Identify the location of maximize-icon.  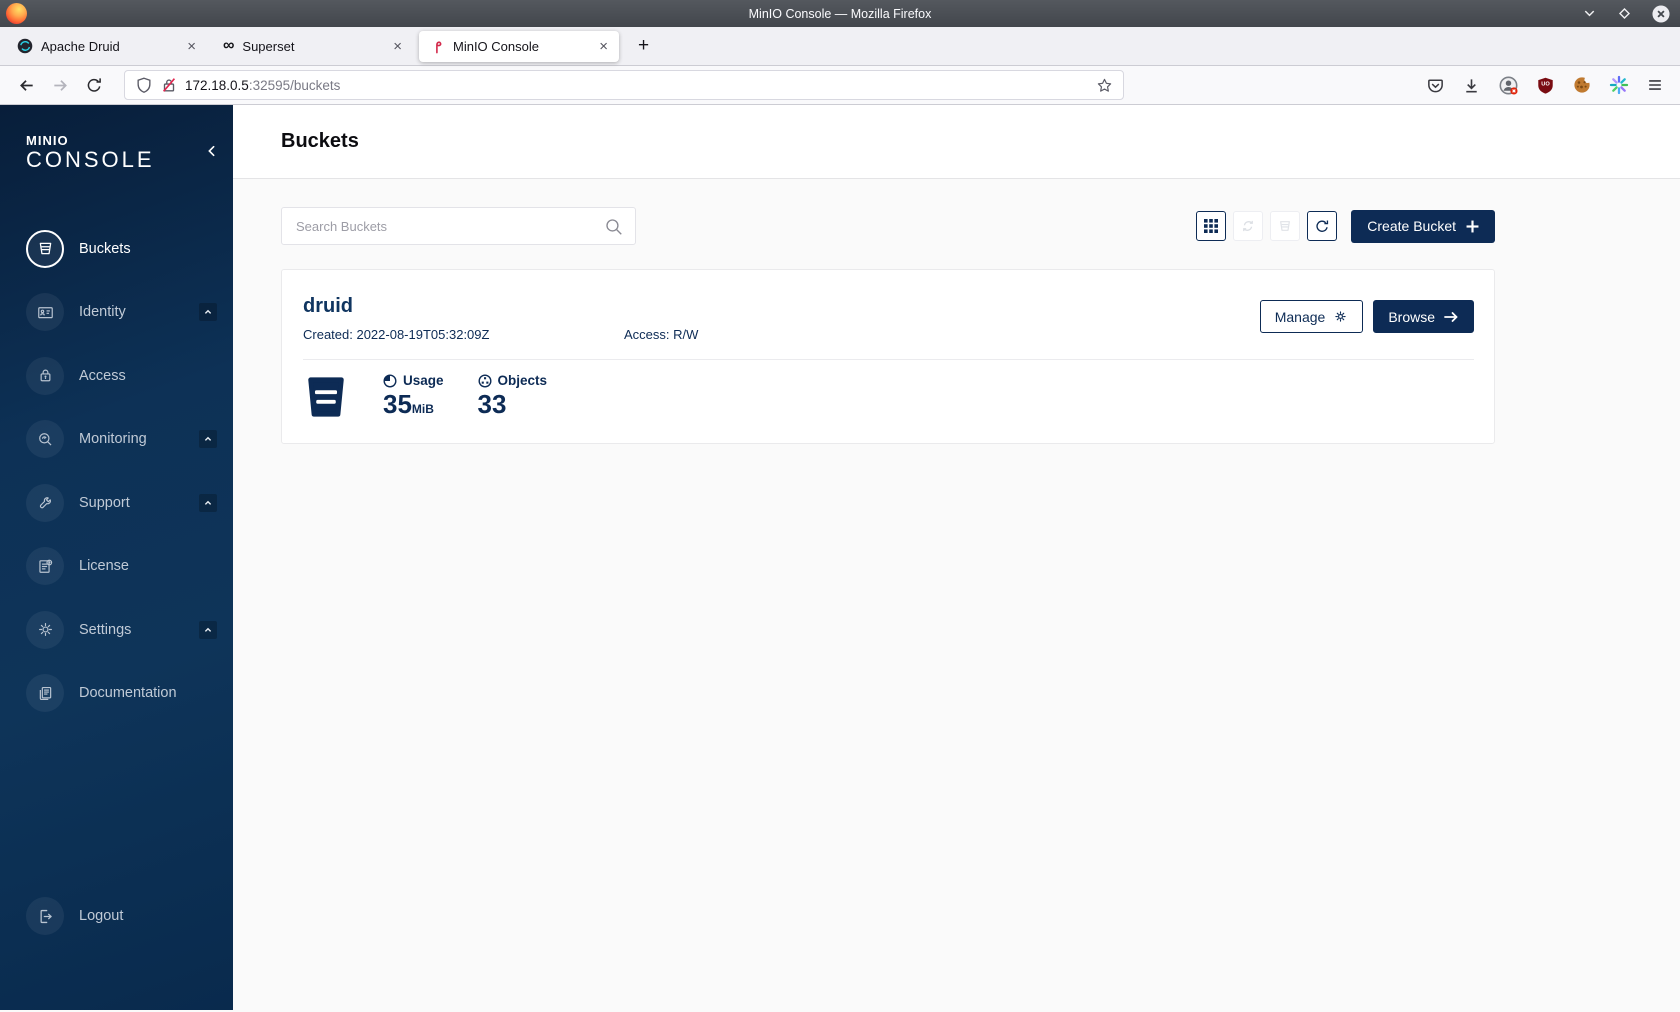
(1624, 13).